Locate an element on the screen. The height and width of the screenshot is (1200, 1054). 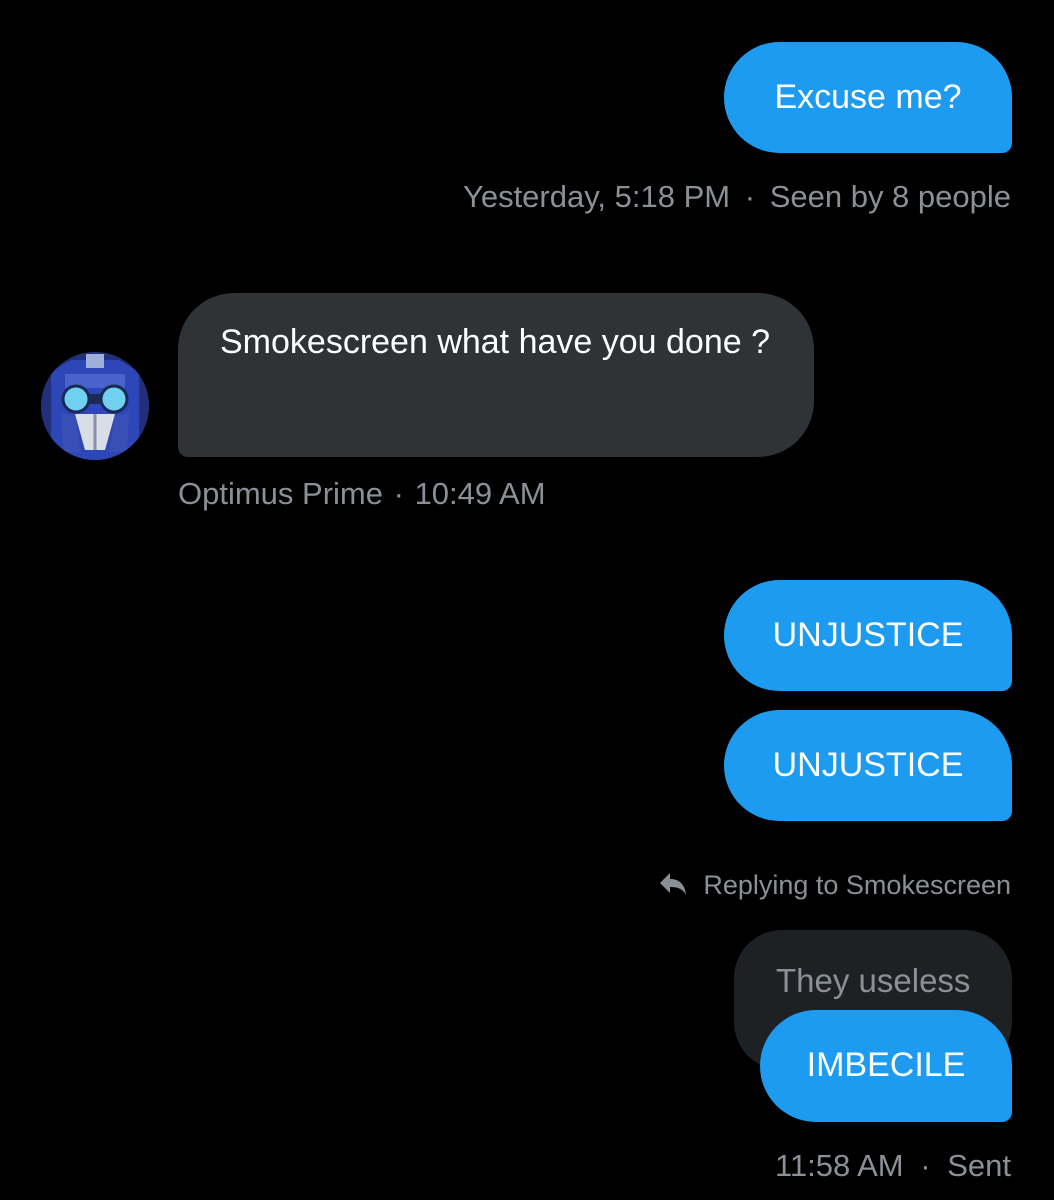
message-meta: Yesterday, 5:18 PM · Seen by 8 people is located at coordinates (737, 197).